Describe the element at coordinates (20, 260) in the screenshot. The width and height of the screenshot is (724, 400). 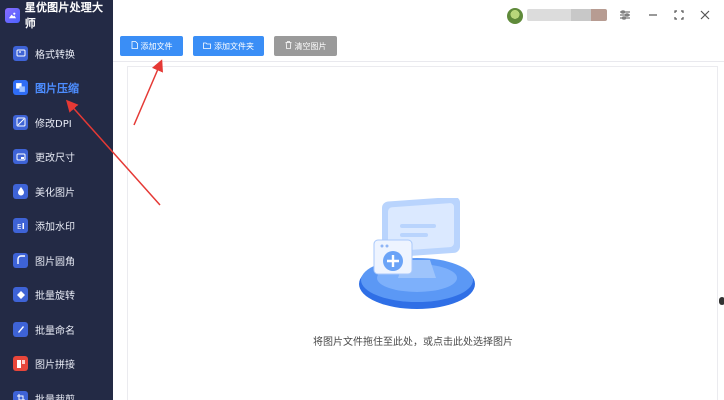
I see `rounded-corner-icon` at that location.